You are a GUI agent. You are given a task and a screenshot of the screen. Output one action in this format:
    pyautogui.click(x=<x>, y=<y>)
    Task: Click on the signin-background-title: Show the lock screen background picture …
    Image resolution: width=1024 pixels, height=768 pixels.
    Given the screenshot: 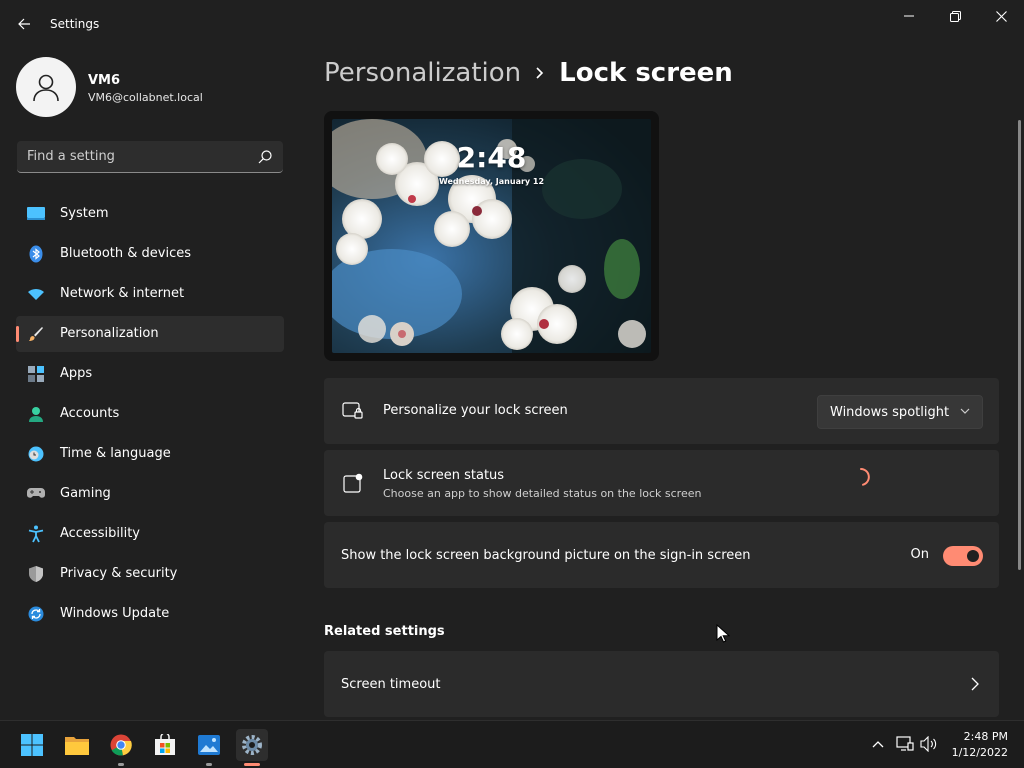 What is the action you would take?
    pyautogui.click(x=546, y=555)
    